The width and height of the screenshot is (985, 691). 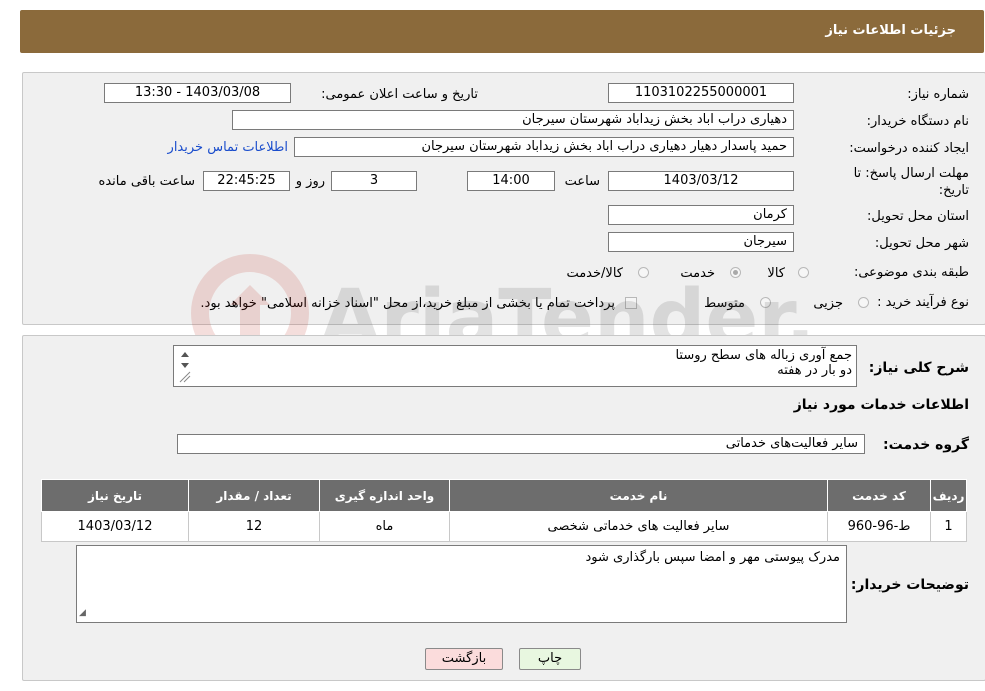 I want to click on deadline-label-date: تاریخ:, so click(x=953, y=190).